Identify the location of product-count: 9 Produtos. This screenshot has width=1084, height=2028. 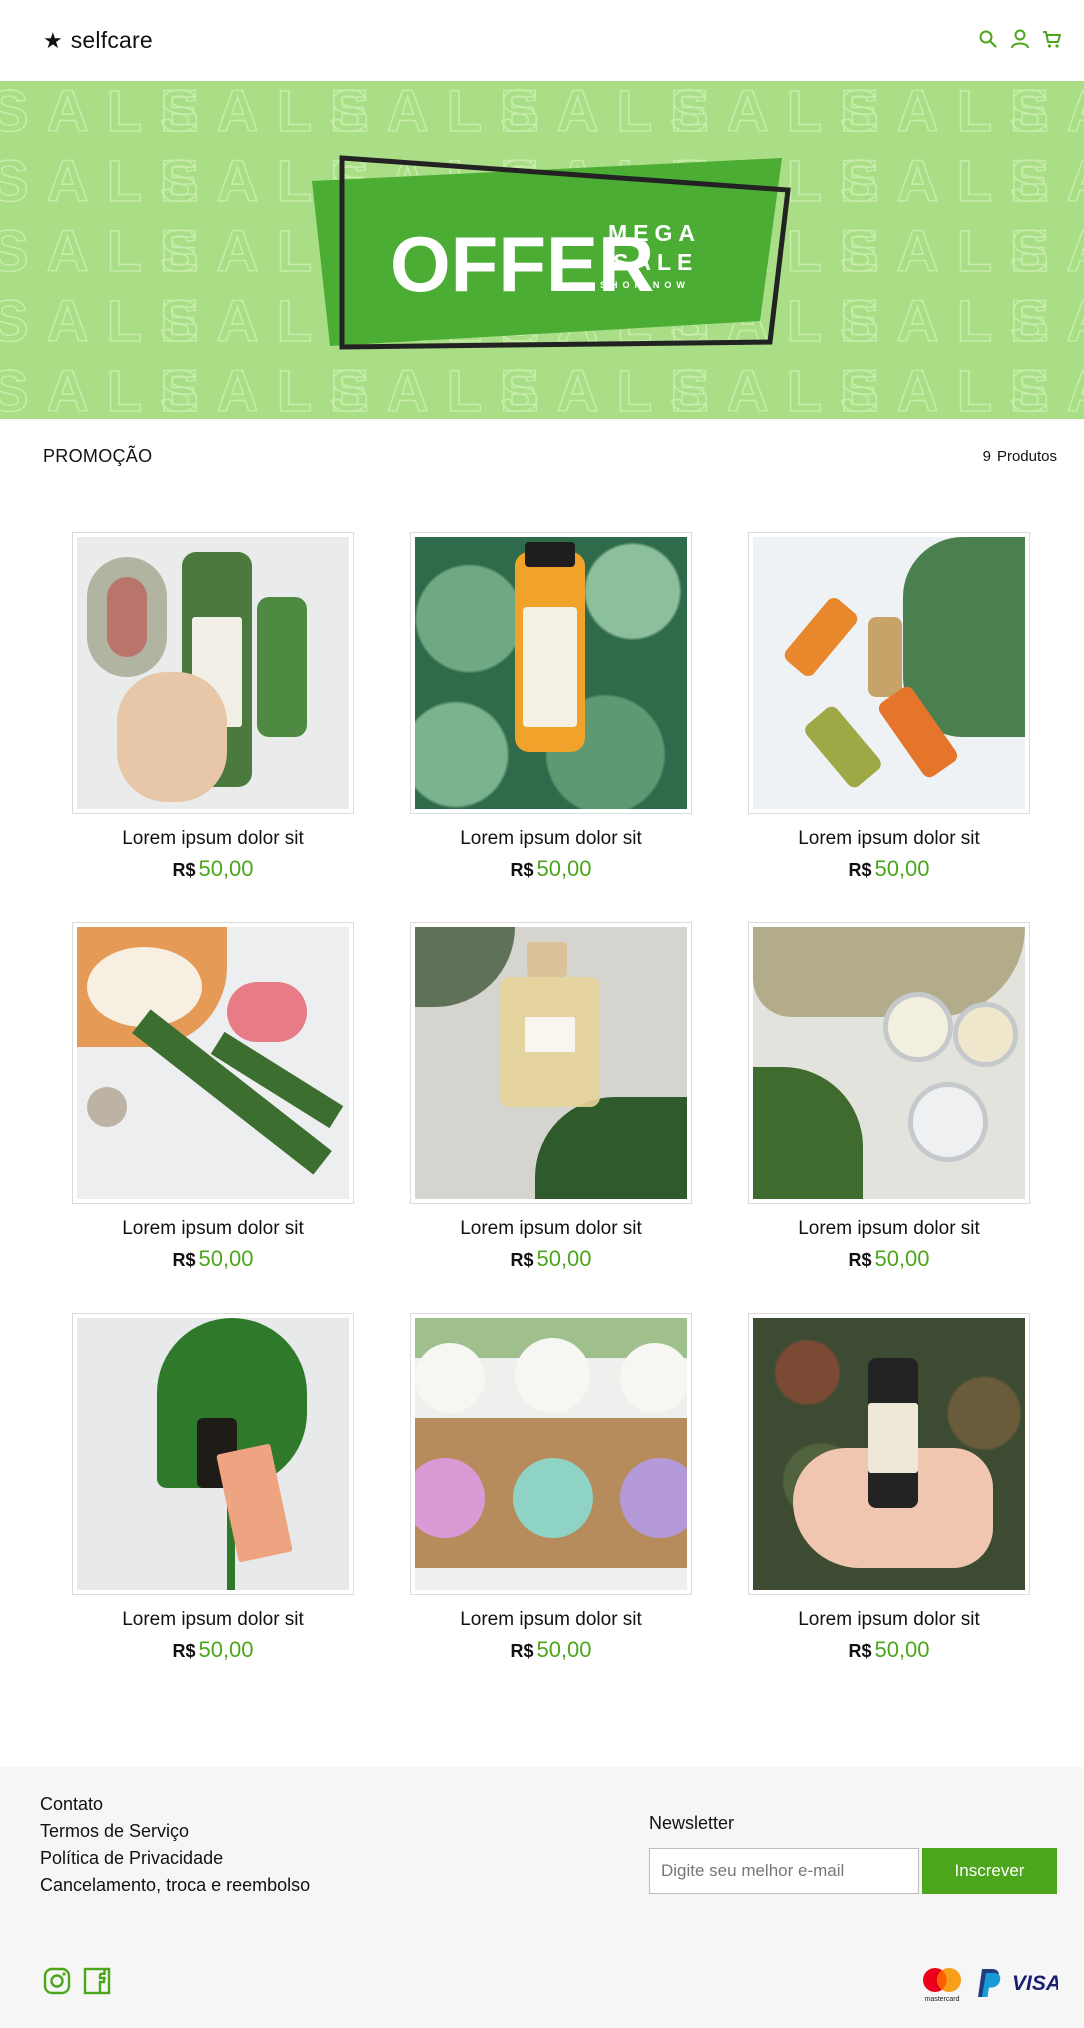
(1020, 456).